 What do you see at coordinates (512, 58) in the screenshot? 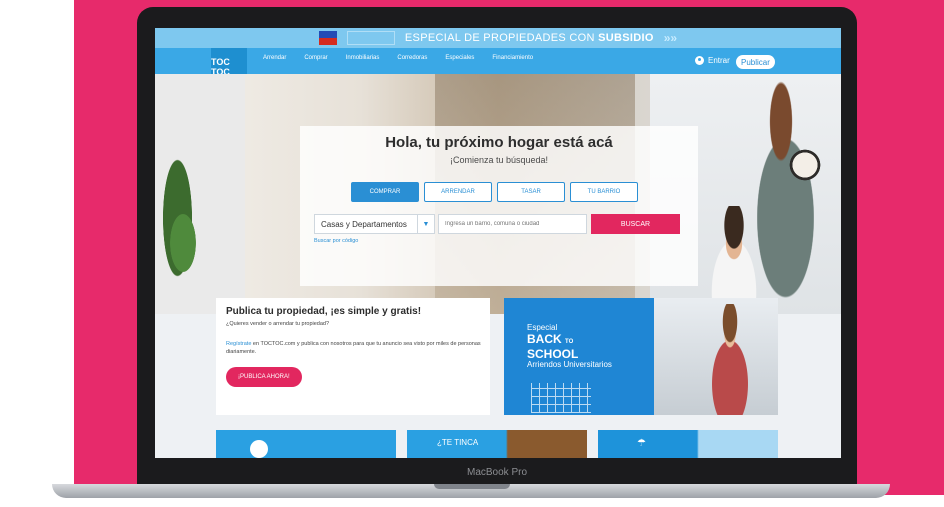
I see `nav-link-financiamiento: Financiamiento` at bounding box center [512, 58].